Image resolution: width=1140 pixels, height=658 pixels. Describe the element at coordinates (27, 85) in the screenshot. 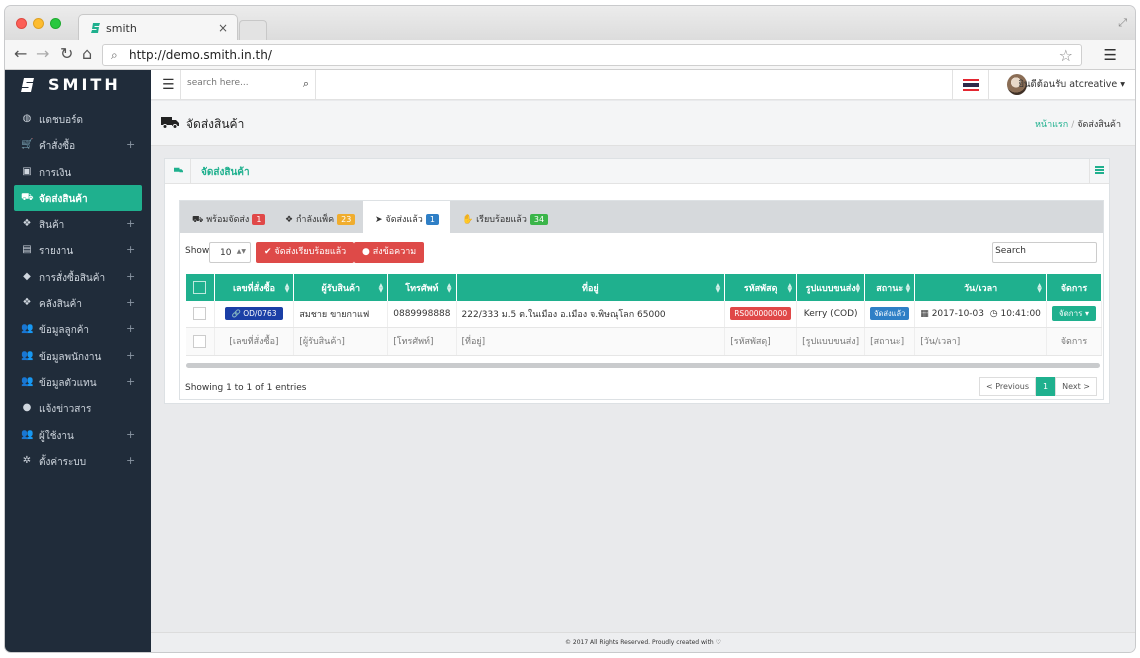

I see `smith-logo-icon` at that location.